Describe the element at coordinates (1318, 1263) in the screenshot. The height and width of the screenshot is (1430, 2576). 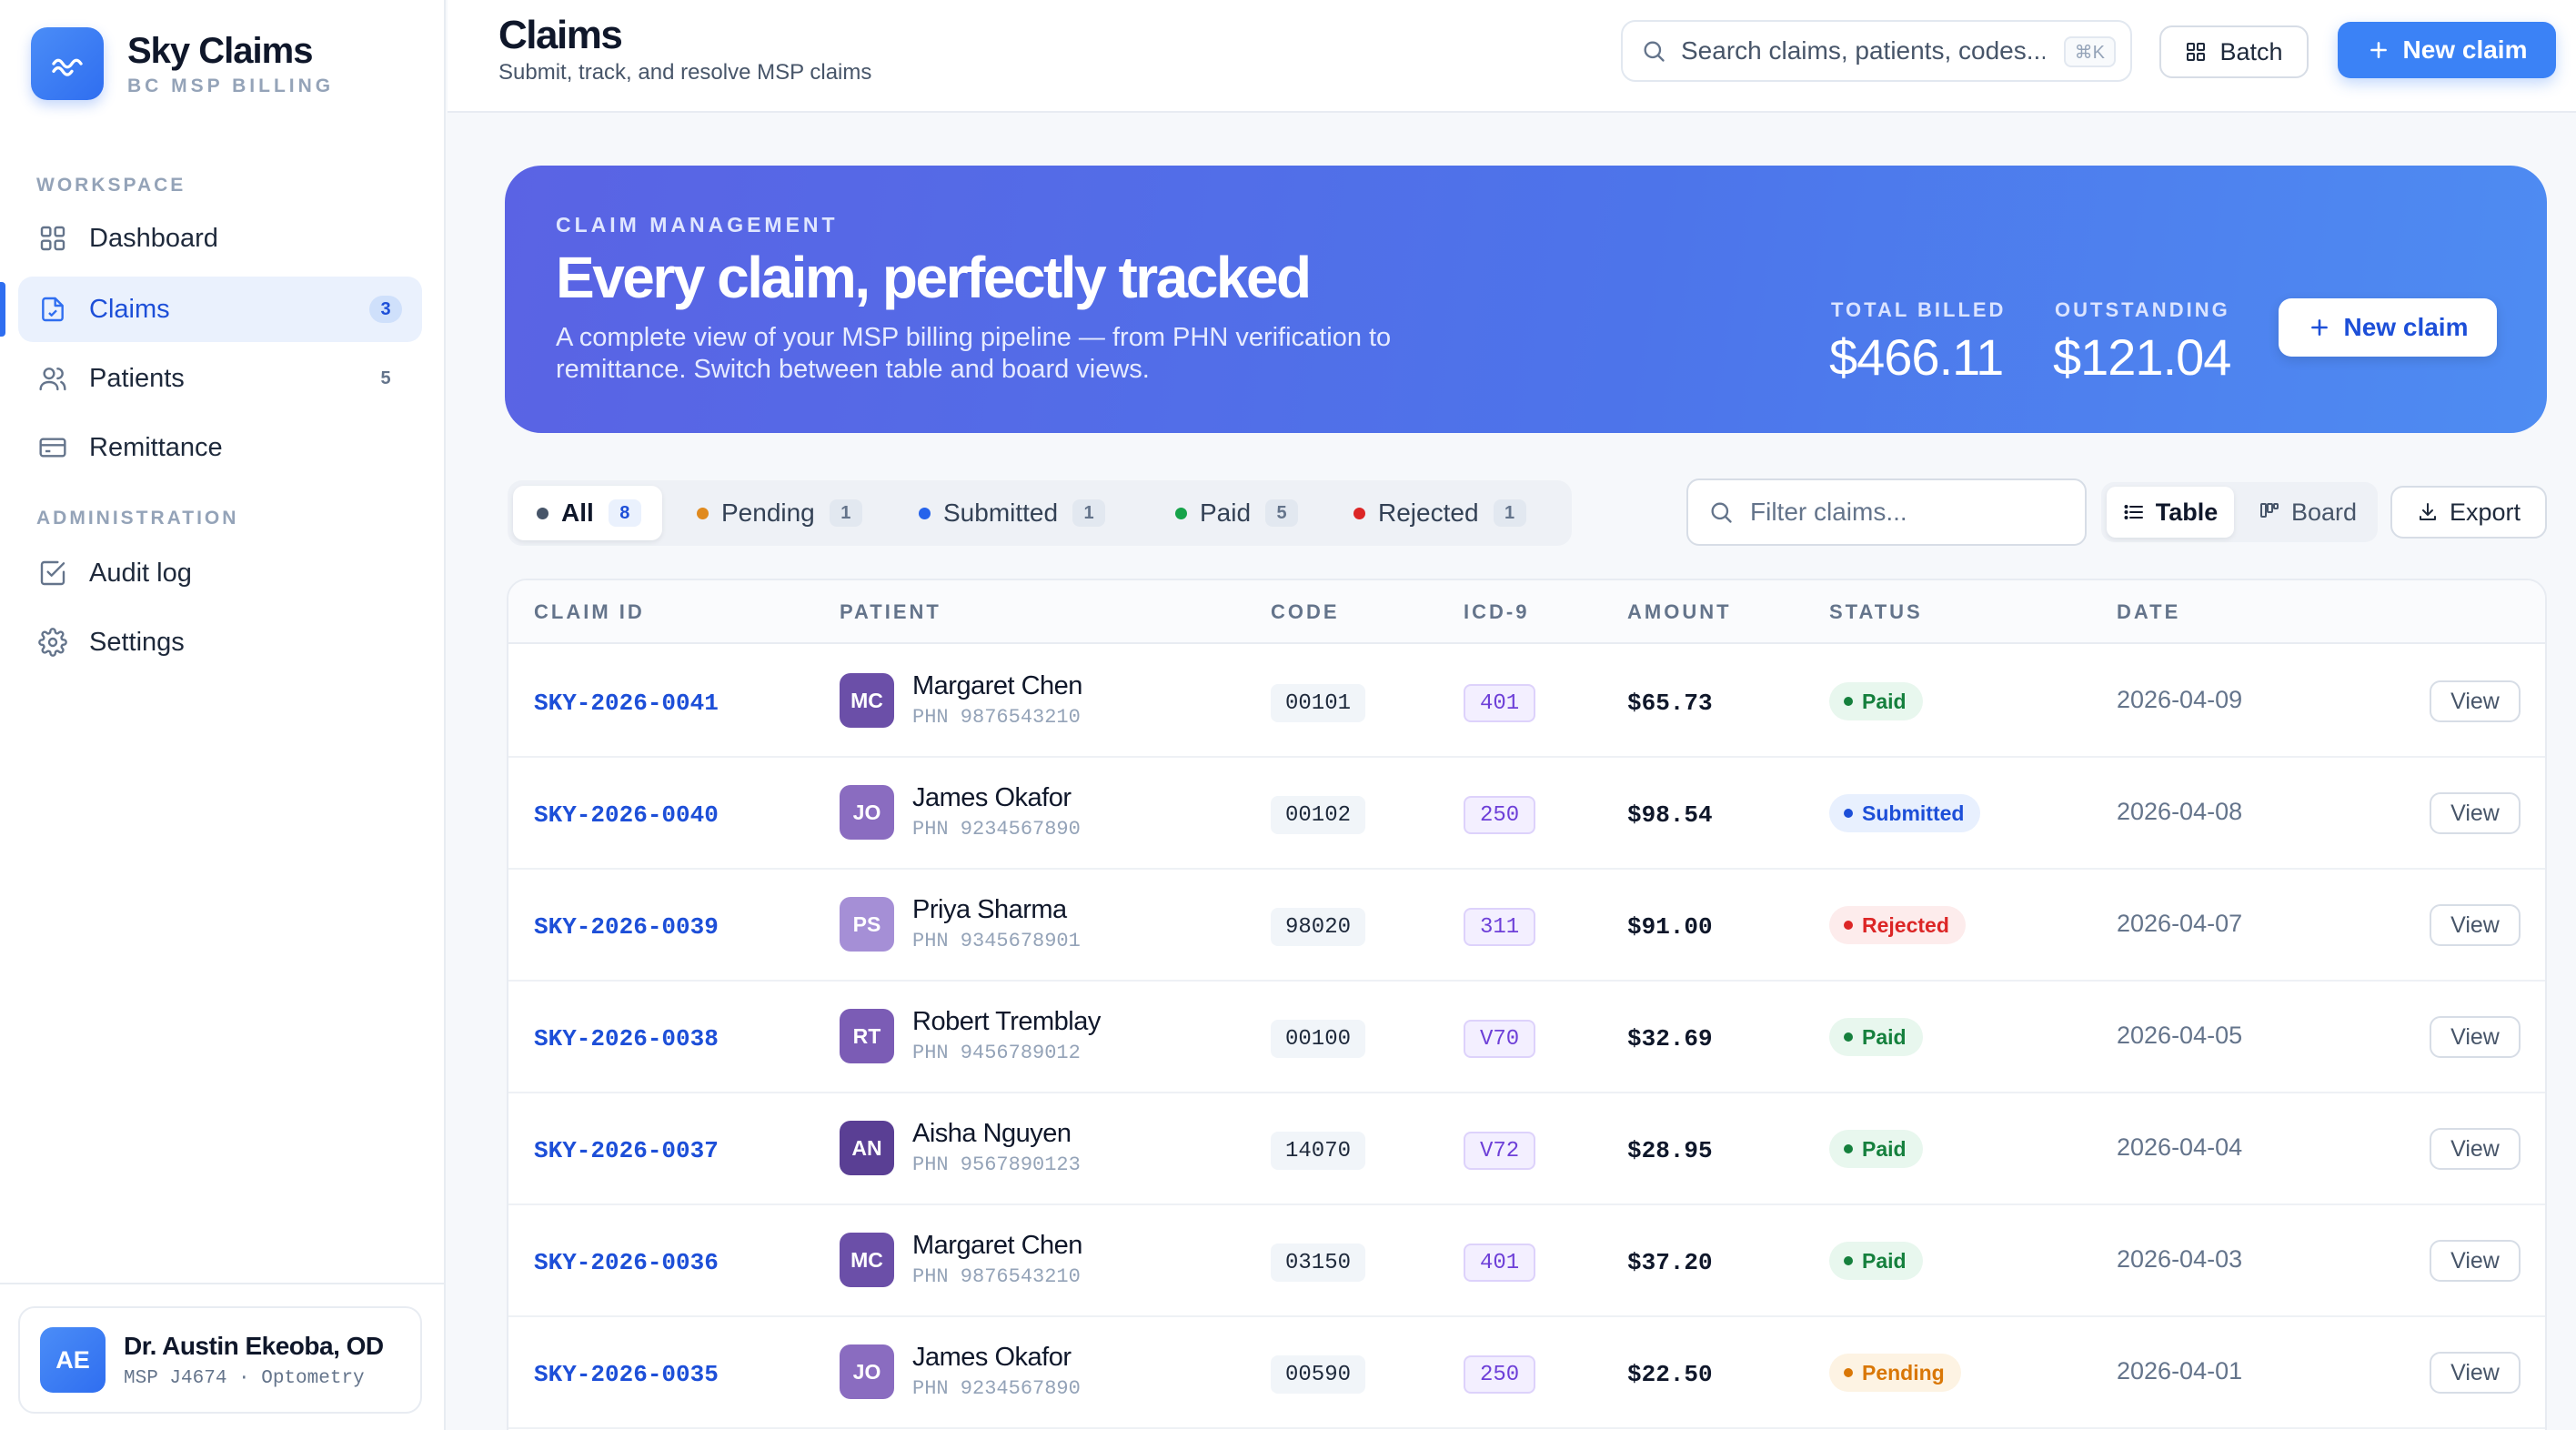
I see `billing-code: 03150` at that location.